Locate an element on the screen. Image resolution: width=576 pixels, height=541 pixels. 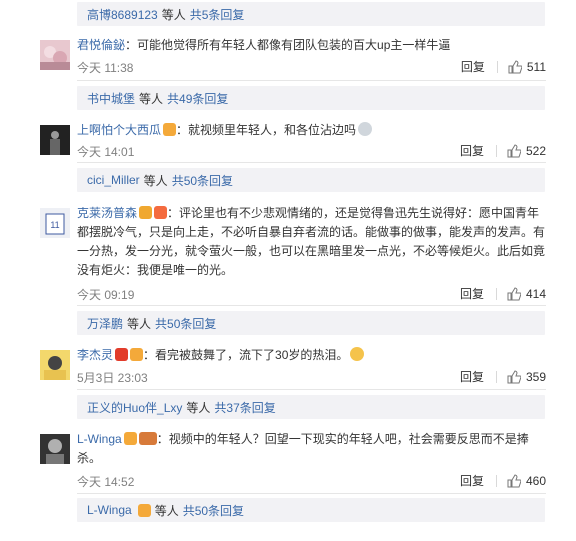
svg-text: 11 is located at coordinates (54, 225).